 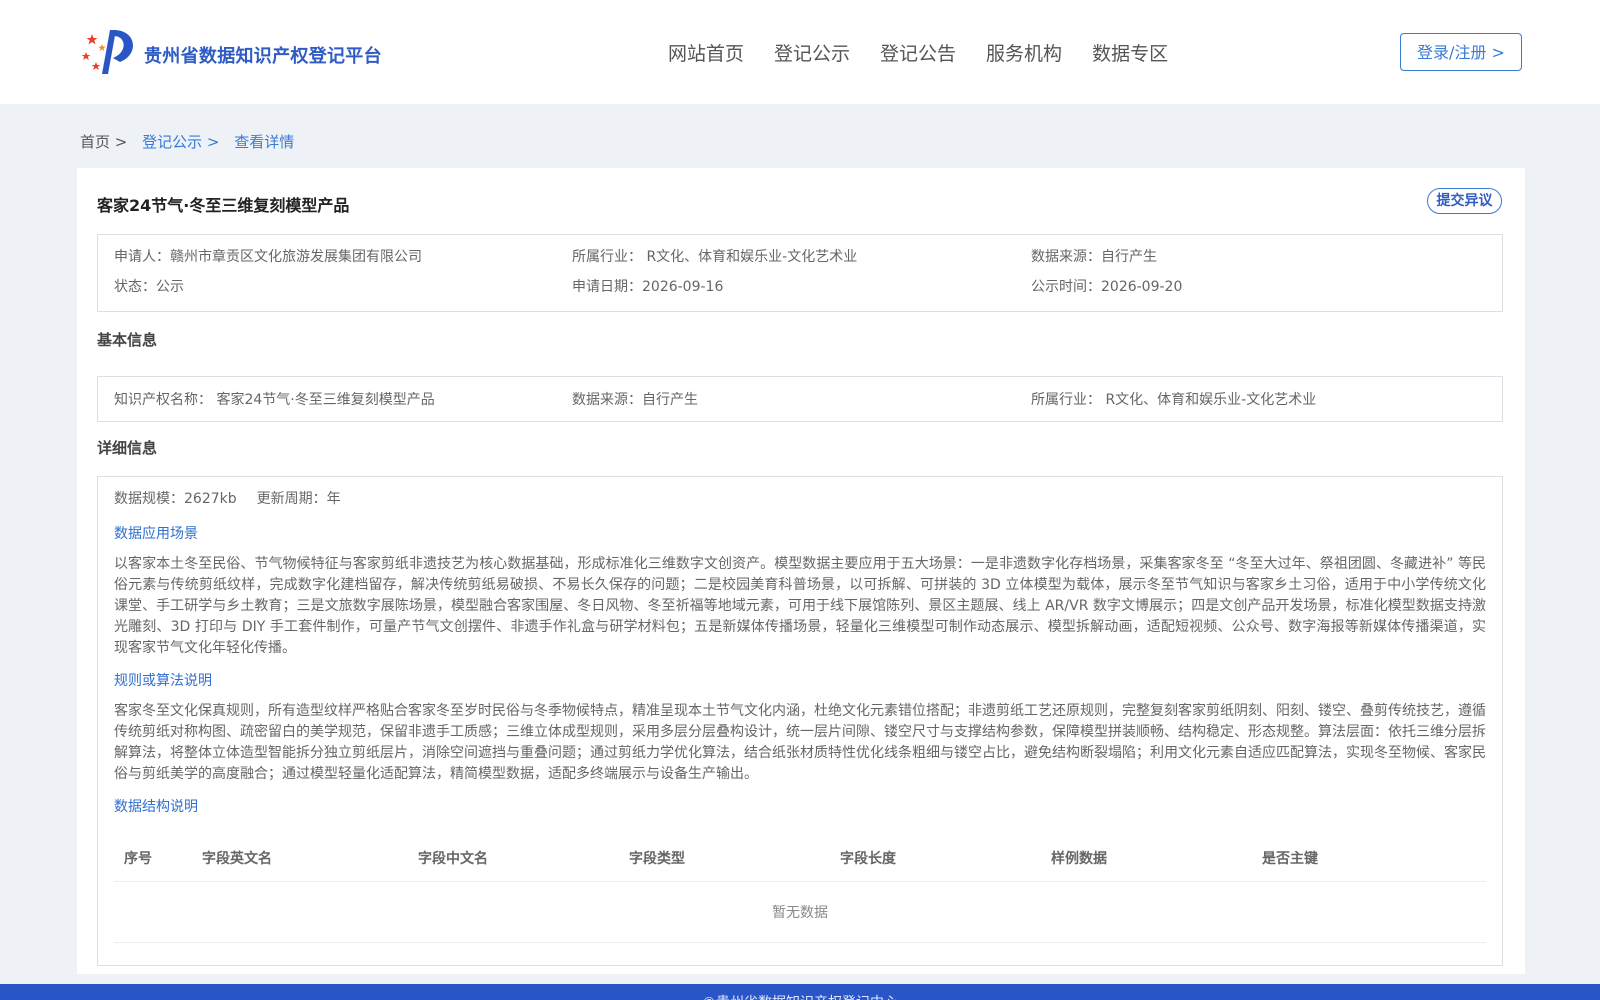 I want to click on status: 状态：公示, so click(x=149, y=287).